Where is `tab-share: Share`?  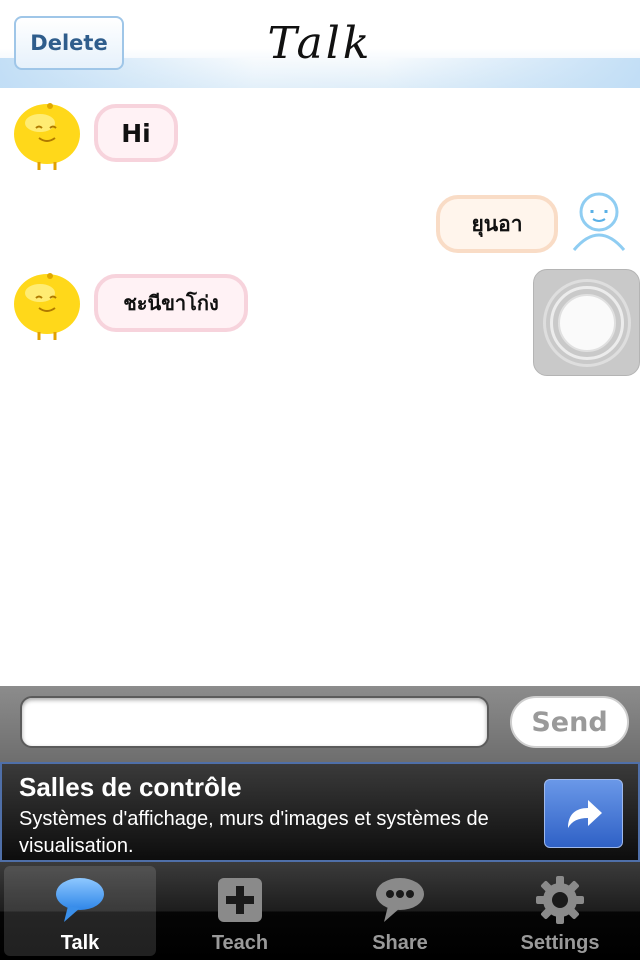 tab-share: Share is located at coordinates (400, 911).